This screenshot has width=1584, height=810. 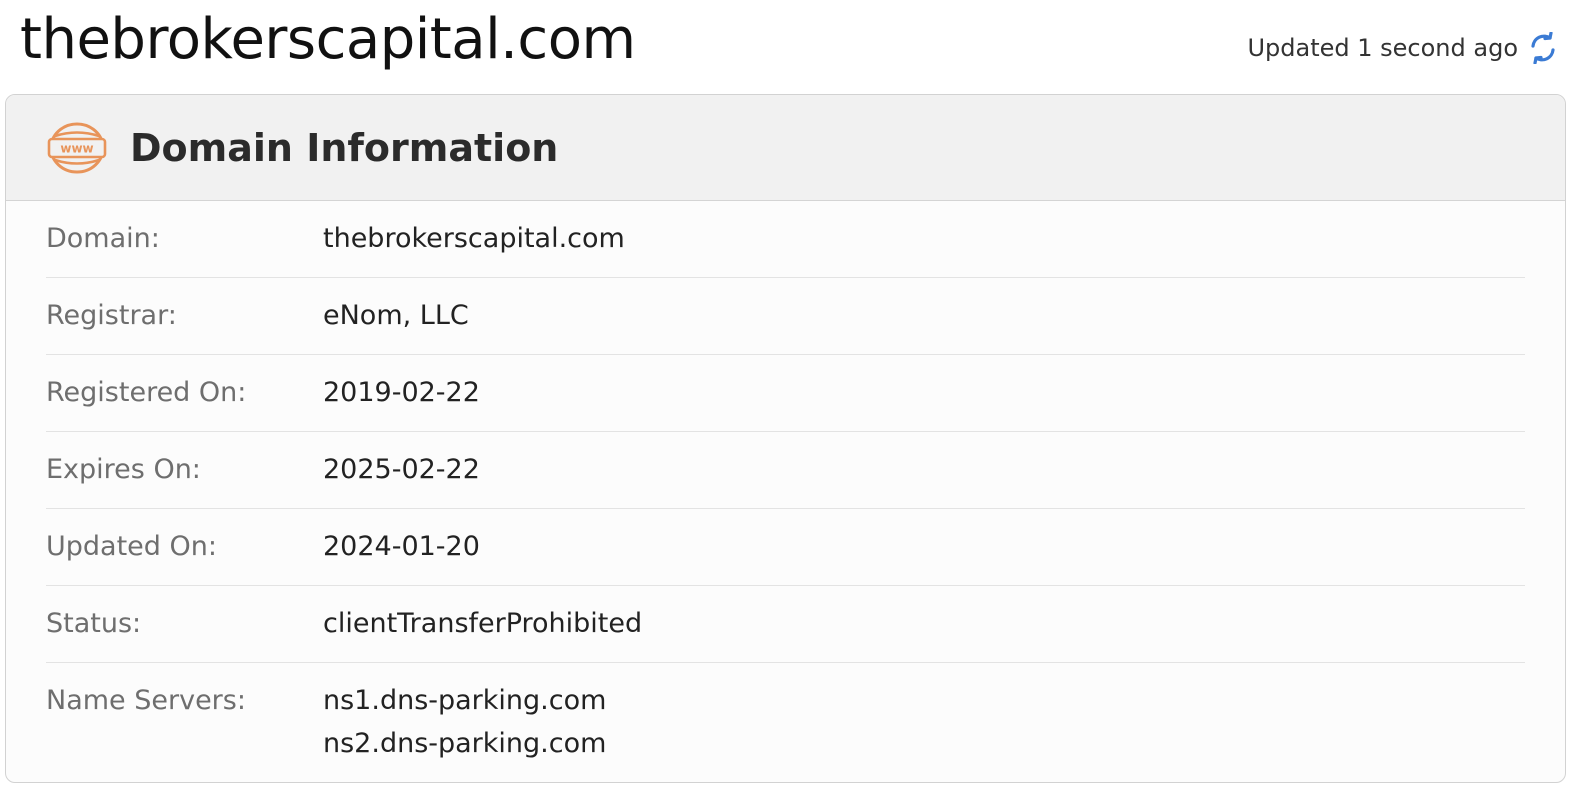 I want to click on name-server-item: ns1.dns-parking.com, so click(x=465, y=700).